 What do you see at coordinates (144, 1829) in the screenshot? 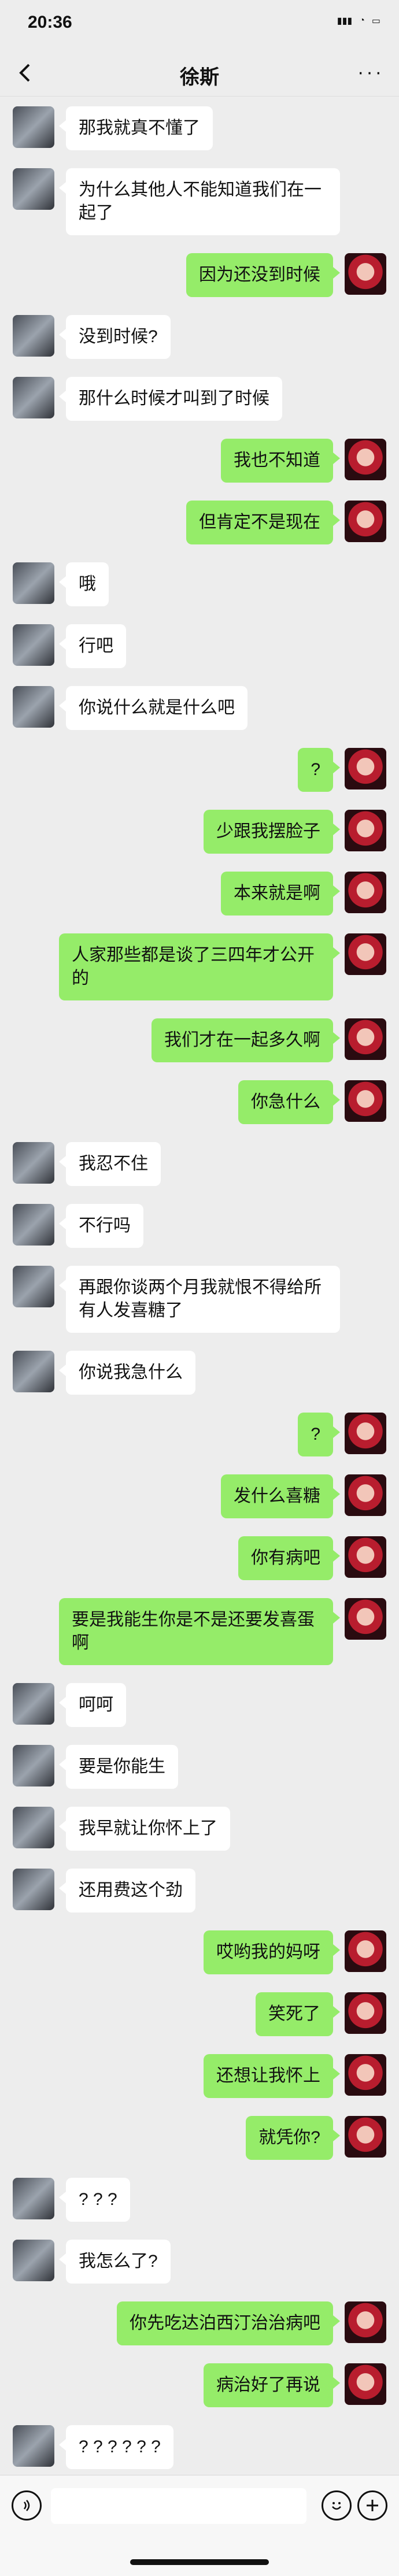
I see `message-bubble: 我早就让你怀上了` at bounding box center [144, 1829].